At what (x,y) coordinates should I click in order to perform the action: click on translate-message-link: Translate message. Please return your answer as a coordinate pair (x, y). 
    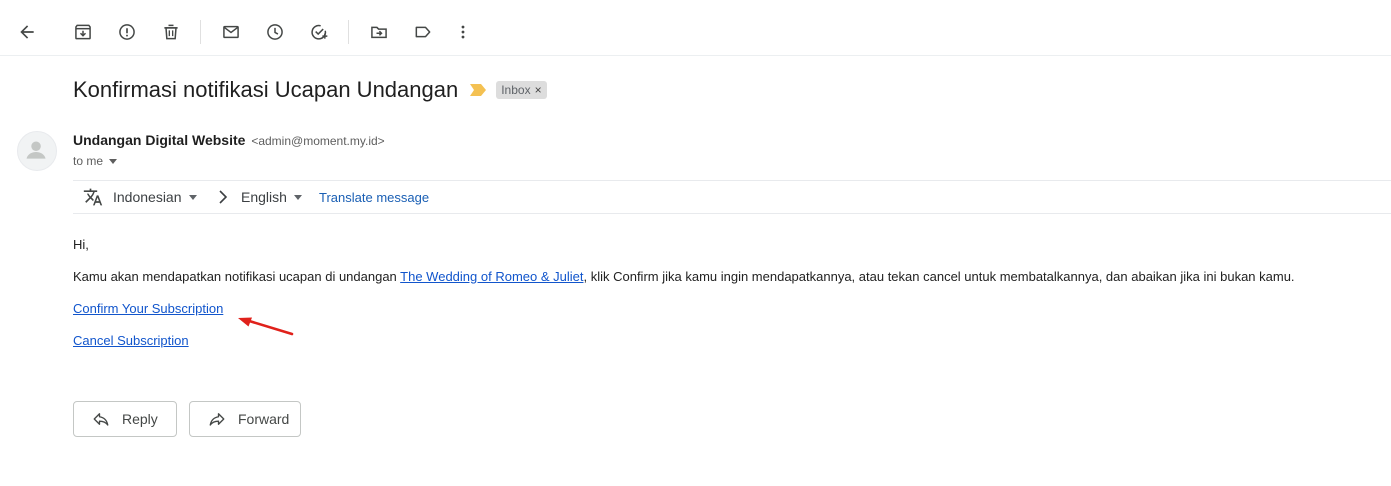
    Looking at the image, I should click on (374, 197).